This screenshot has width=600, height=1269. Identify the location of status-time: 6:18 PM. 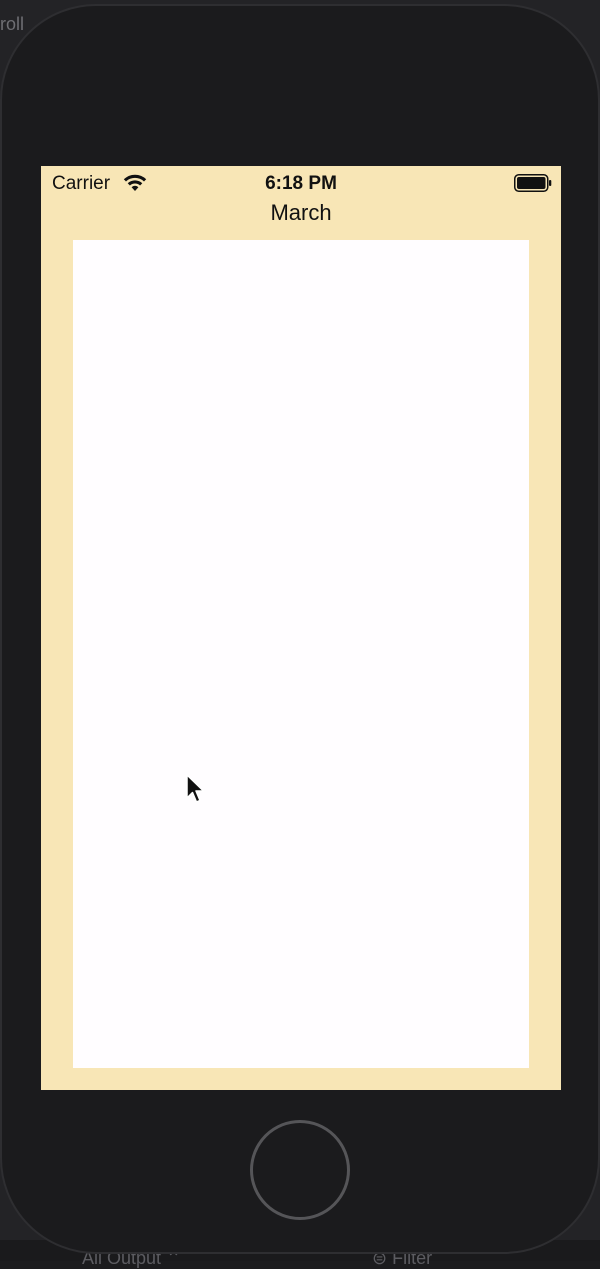
(301, 183).